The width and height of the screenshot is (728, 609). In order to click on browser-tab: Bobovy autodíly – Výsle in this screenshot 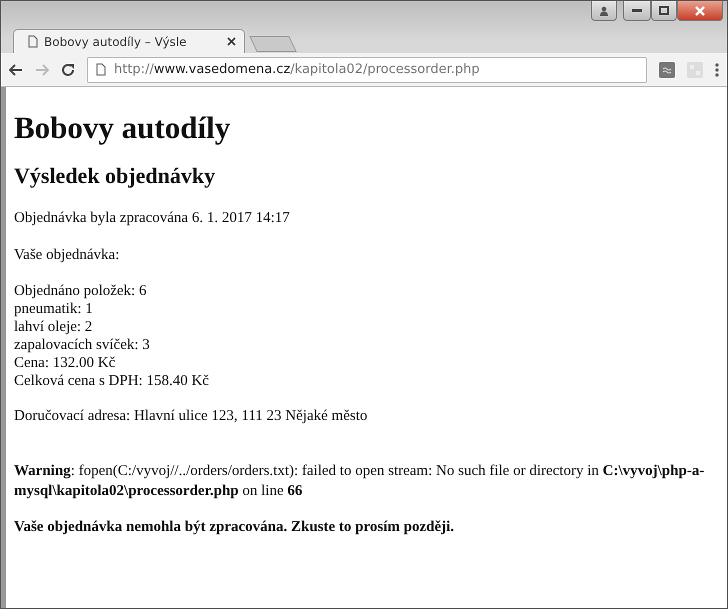, I will do `click(129, 41)`.